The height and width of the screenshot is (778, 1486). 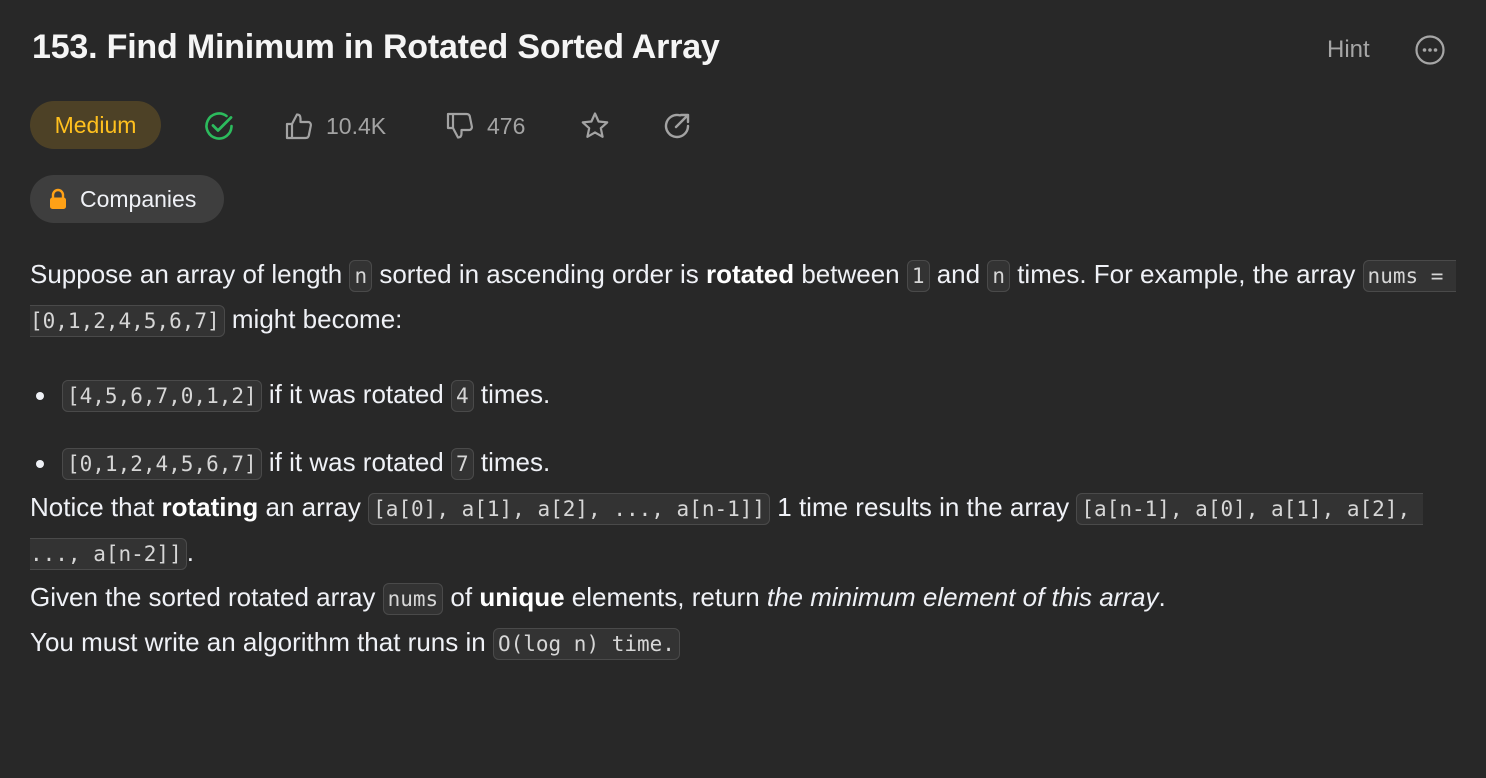 I want to click on dislike-button: 476, so click(x=485, y=126).